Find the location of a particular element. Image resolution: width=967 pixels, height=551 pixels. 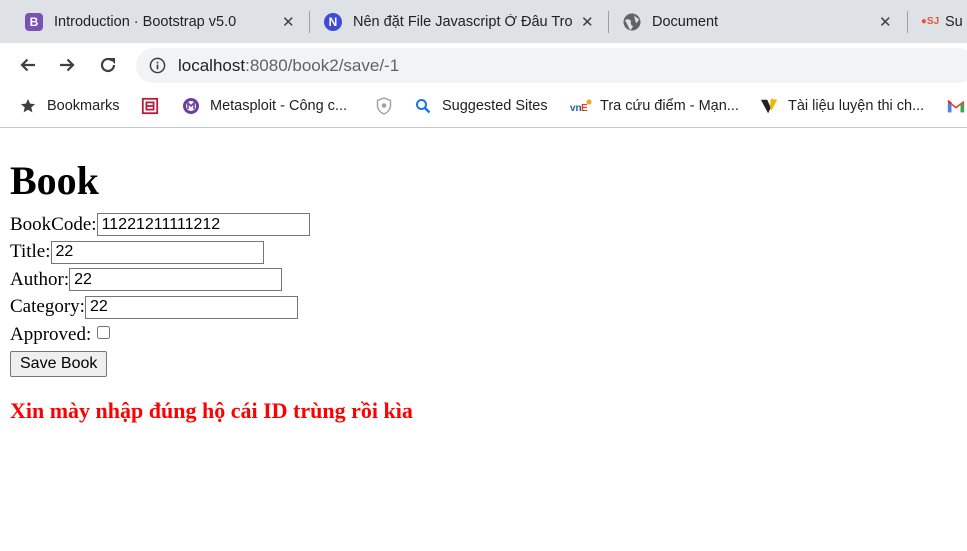

globe-icon is located at coordinates (632, 22).